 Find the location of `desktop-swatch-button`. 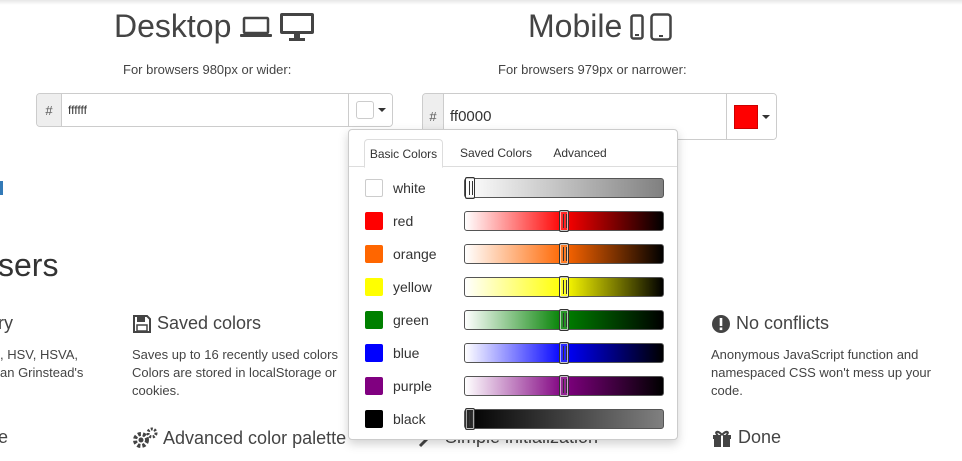

desktop-swatch-button is located at coordinates (370, 110).